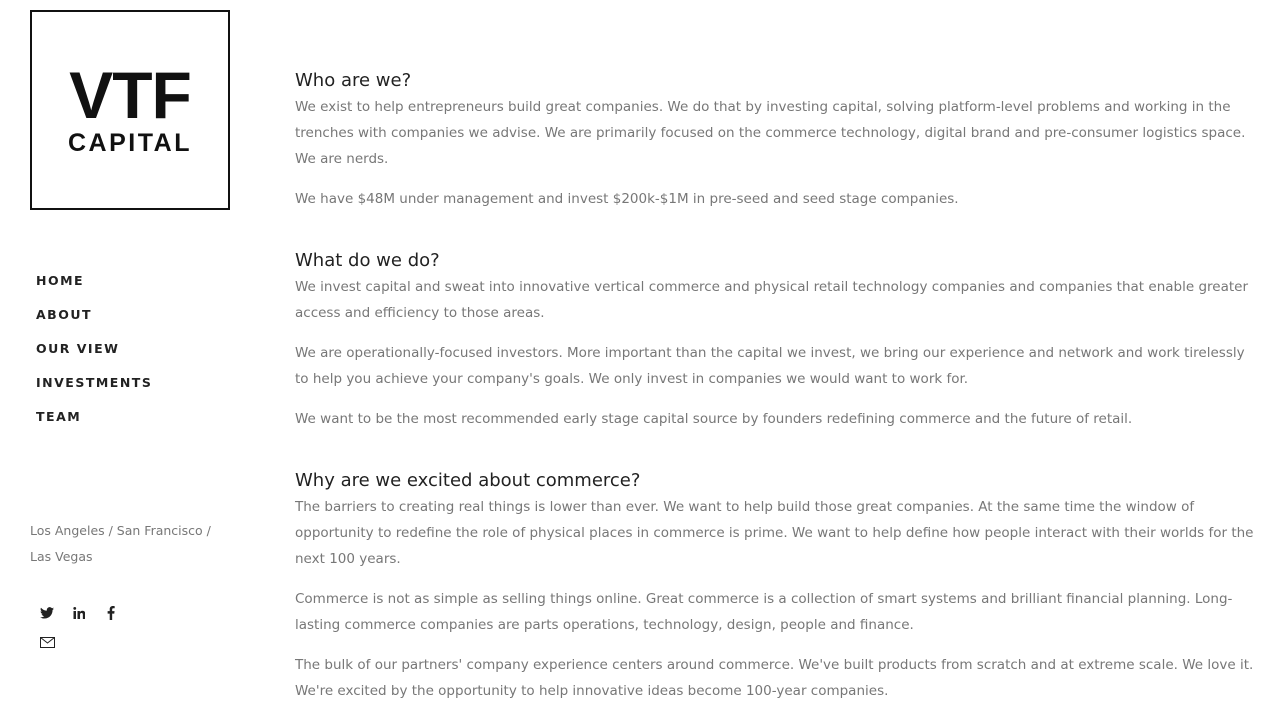 The image size is (1280, 720). Describe the element at coordinates (130, 143) in the screenshot. I see `logo-text-capital: CAPITAL` at that location.